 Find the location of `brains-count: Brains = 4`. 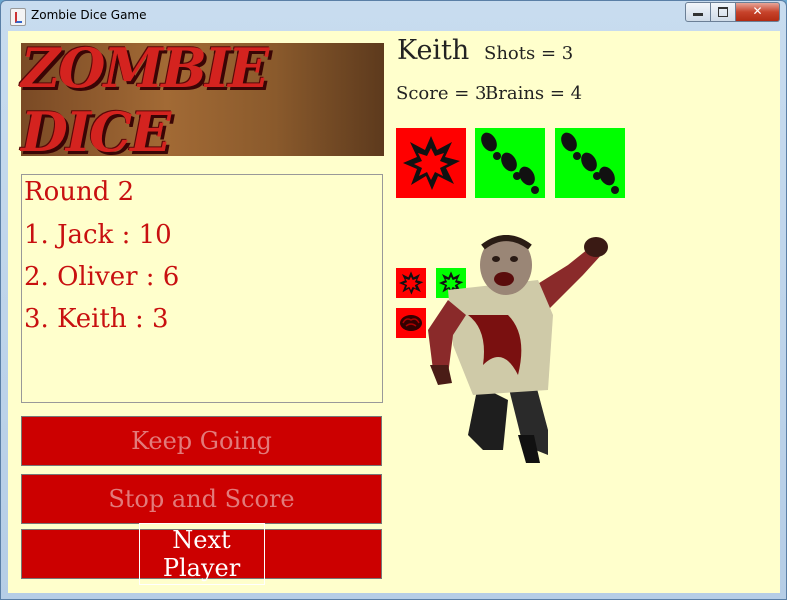

brains-count: Brains = 4 is located at coordinates (534, 93).